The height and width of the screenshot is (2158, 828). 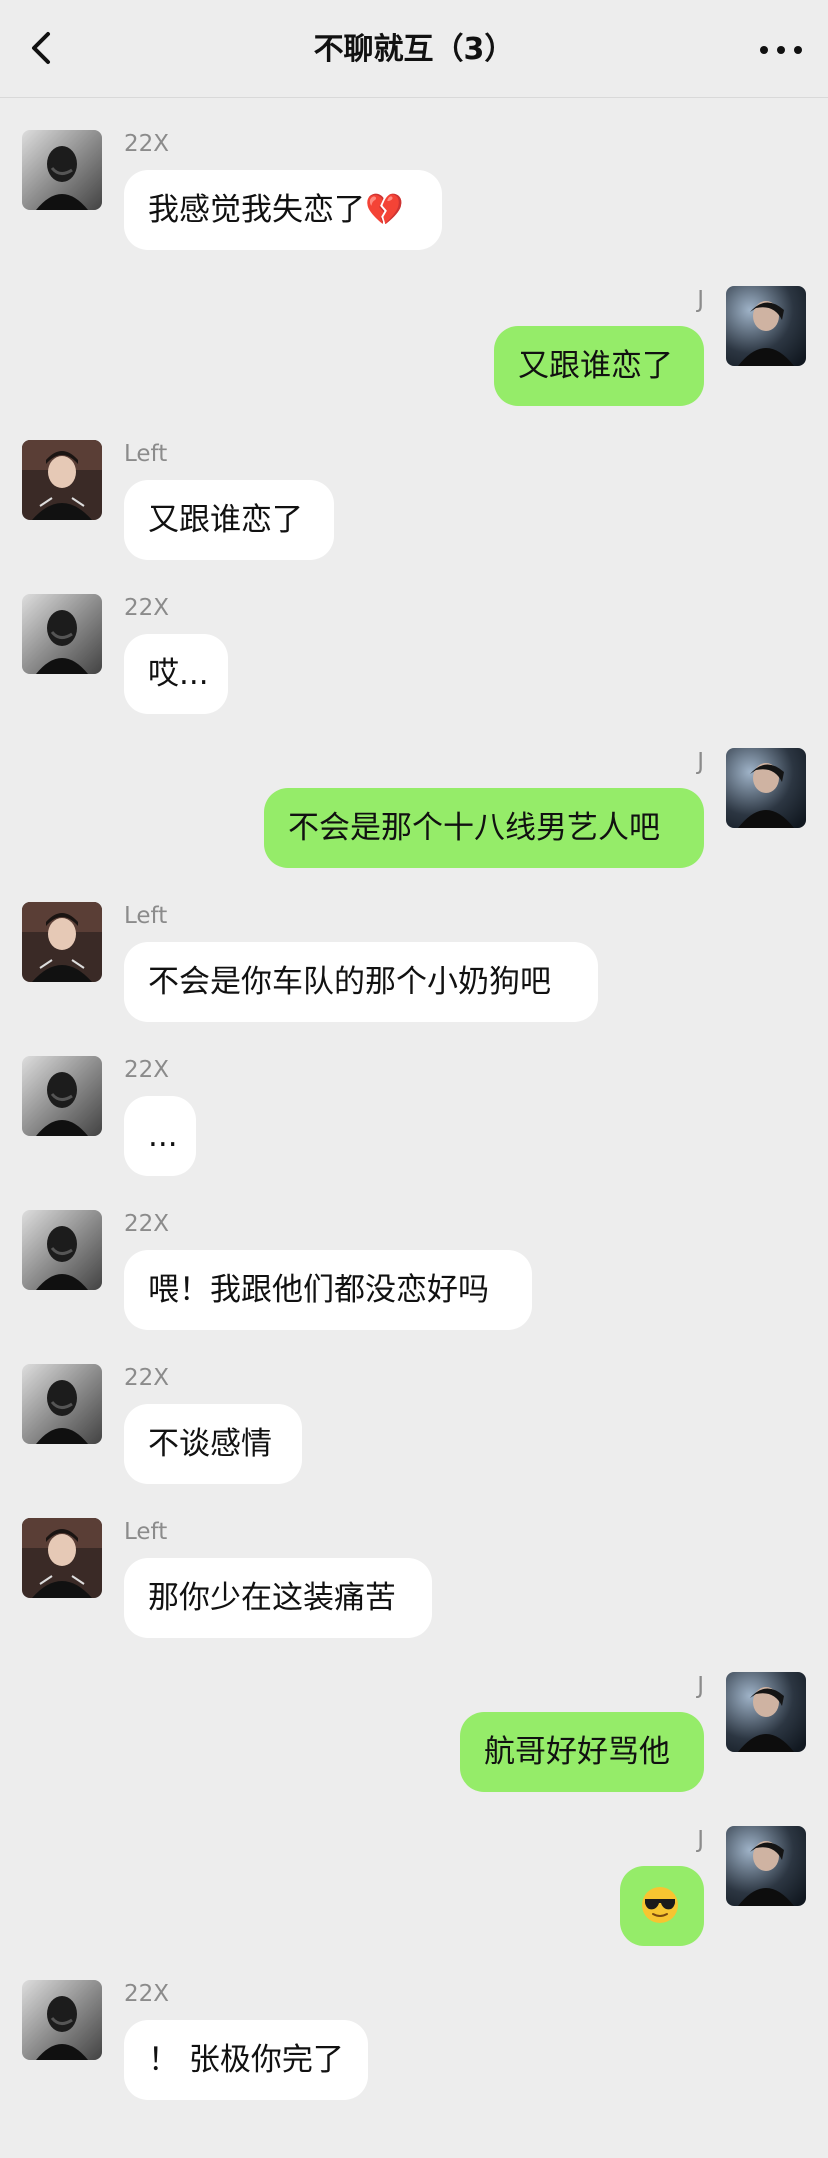 I want to click on incoming-message-bubble: 那你少在这装痛苦, so click(x=278, y=1598).